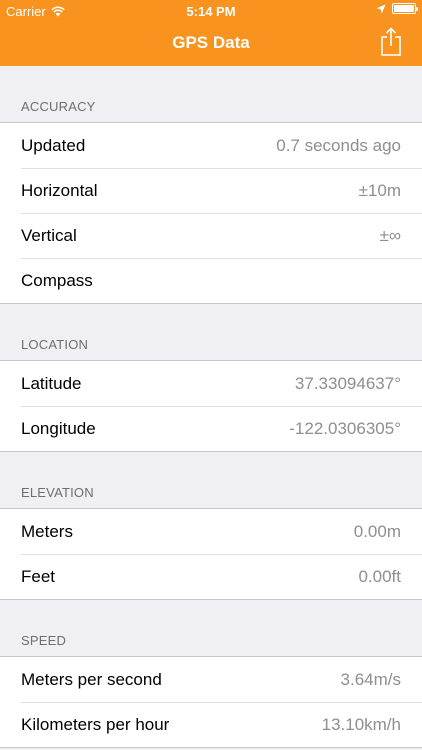 This screenshot has width=422, height=750. I want to click on battery-icon, so click(405, 8).